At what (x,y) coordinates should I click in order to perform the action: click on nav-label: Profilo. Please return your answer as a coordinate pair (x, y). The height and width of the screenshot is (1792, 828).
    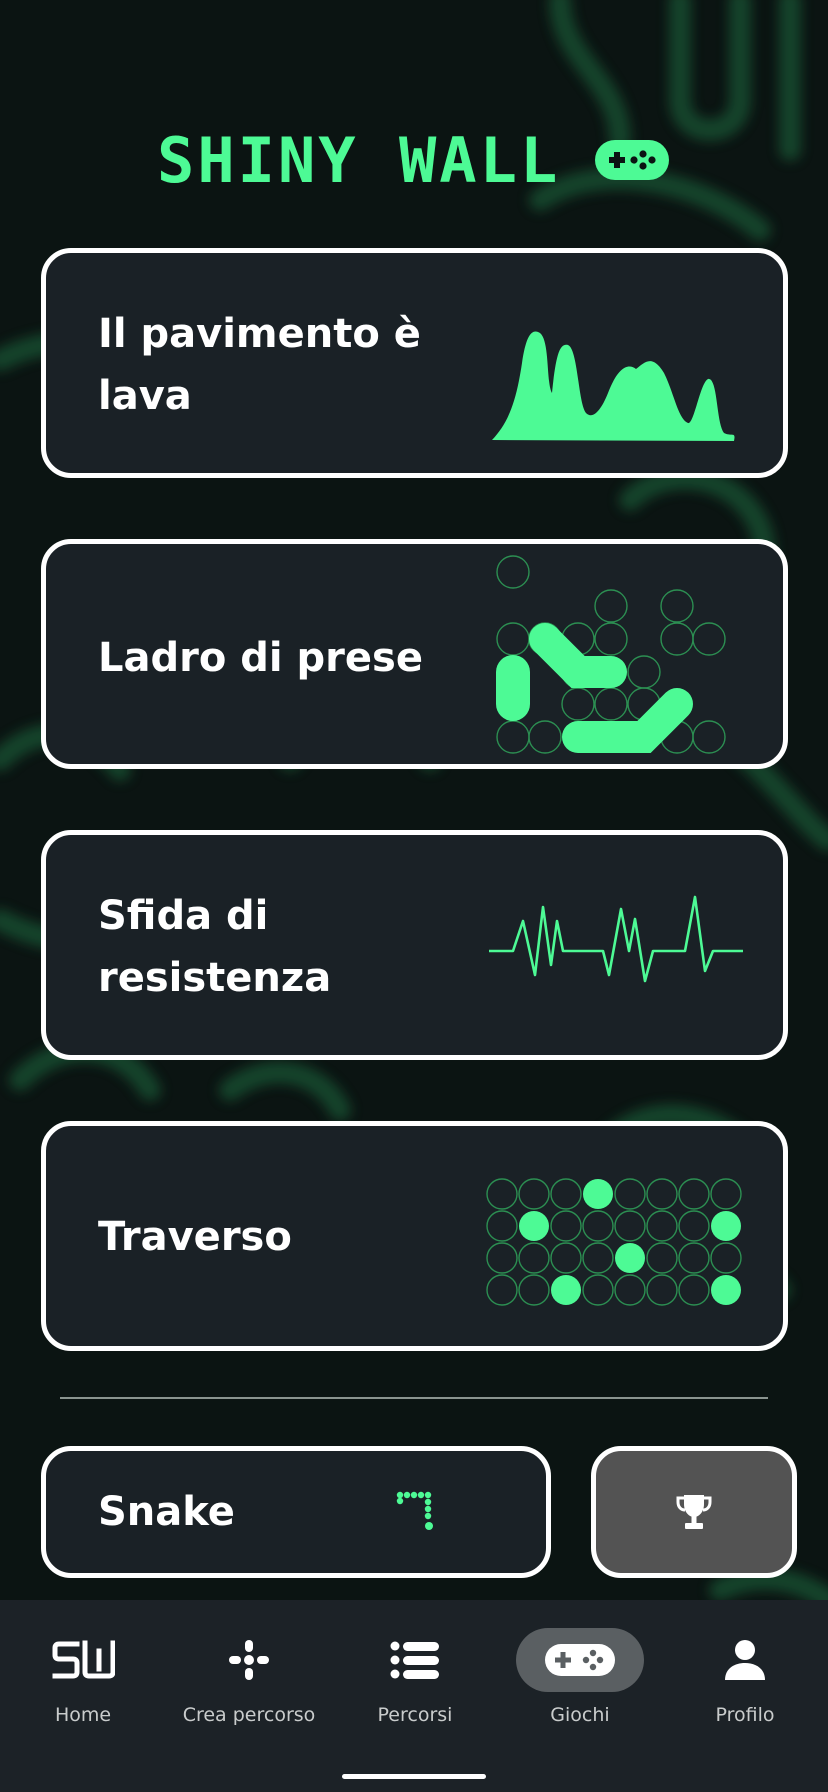
    Looking at the image, I should click on (745, 1715).